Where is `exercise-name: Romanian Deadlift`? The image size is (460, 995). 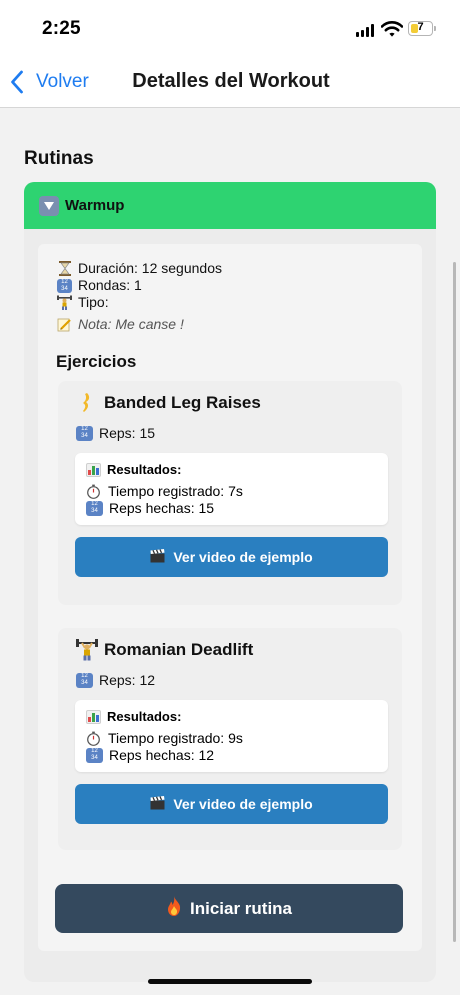 exercise-name: Romanian Deadlift is located at coordinates (179, 649).